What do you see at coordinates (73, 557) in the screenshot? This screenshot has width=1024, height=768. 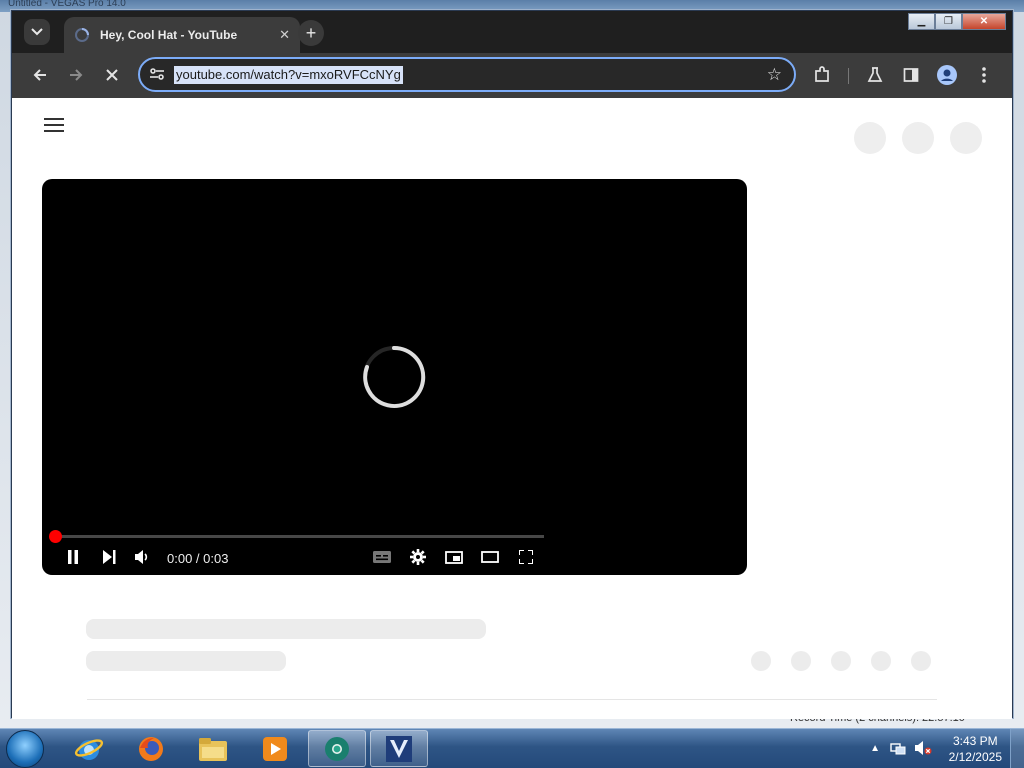 I see `pause-icon` at bounding box center [73, 557].